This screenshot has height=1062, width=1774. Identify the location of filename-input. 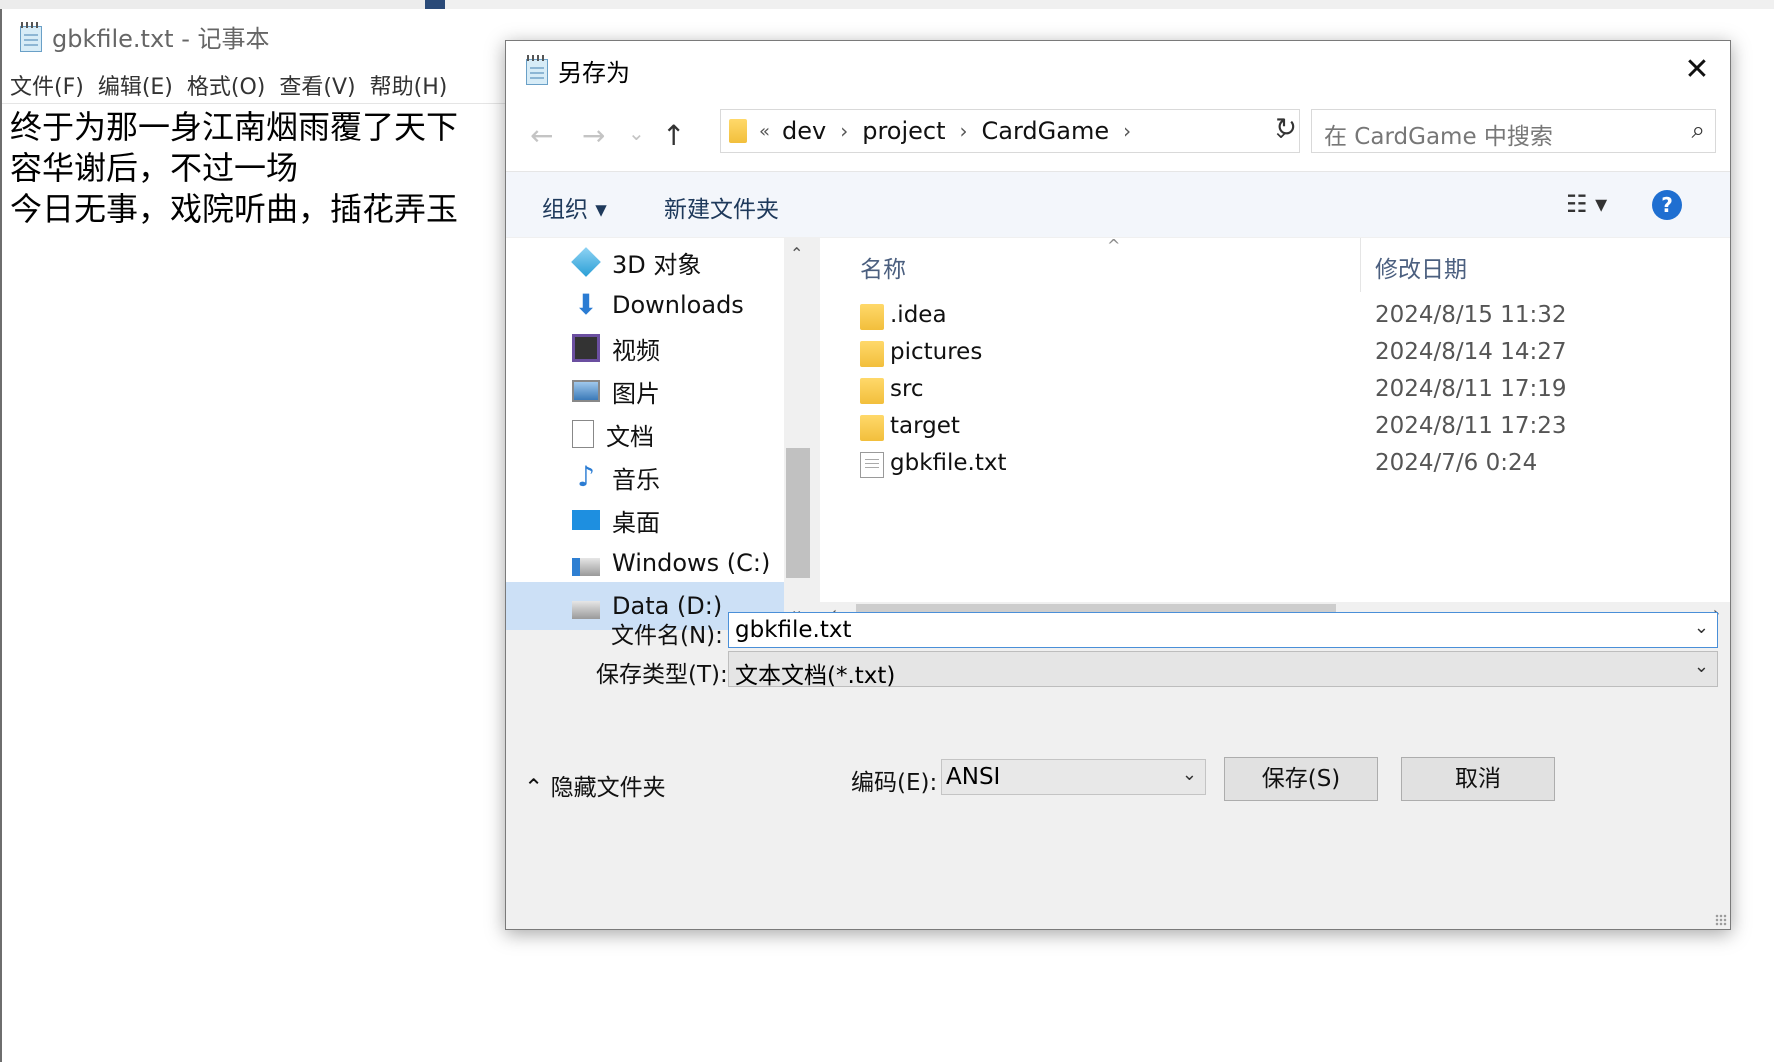
(1189, 630).